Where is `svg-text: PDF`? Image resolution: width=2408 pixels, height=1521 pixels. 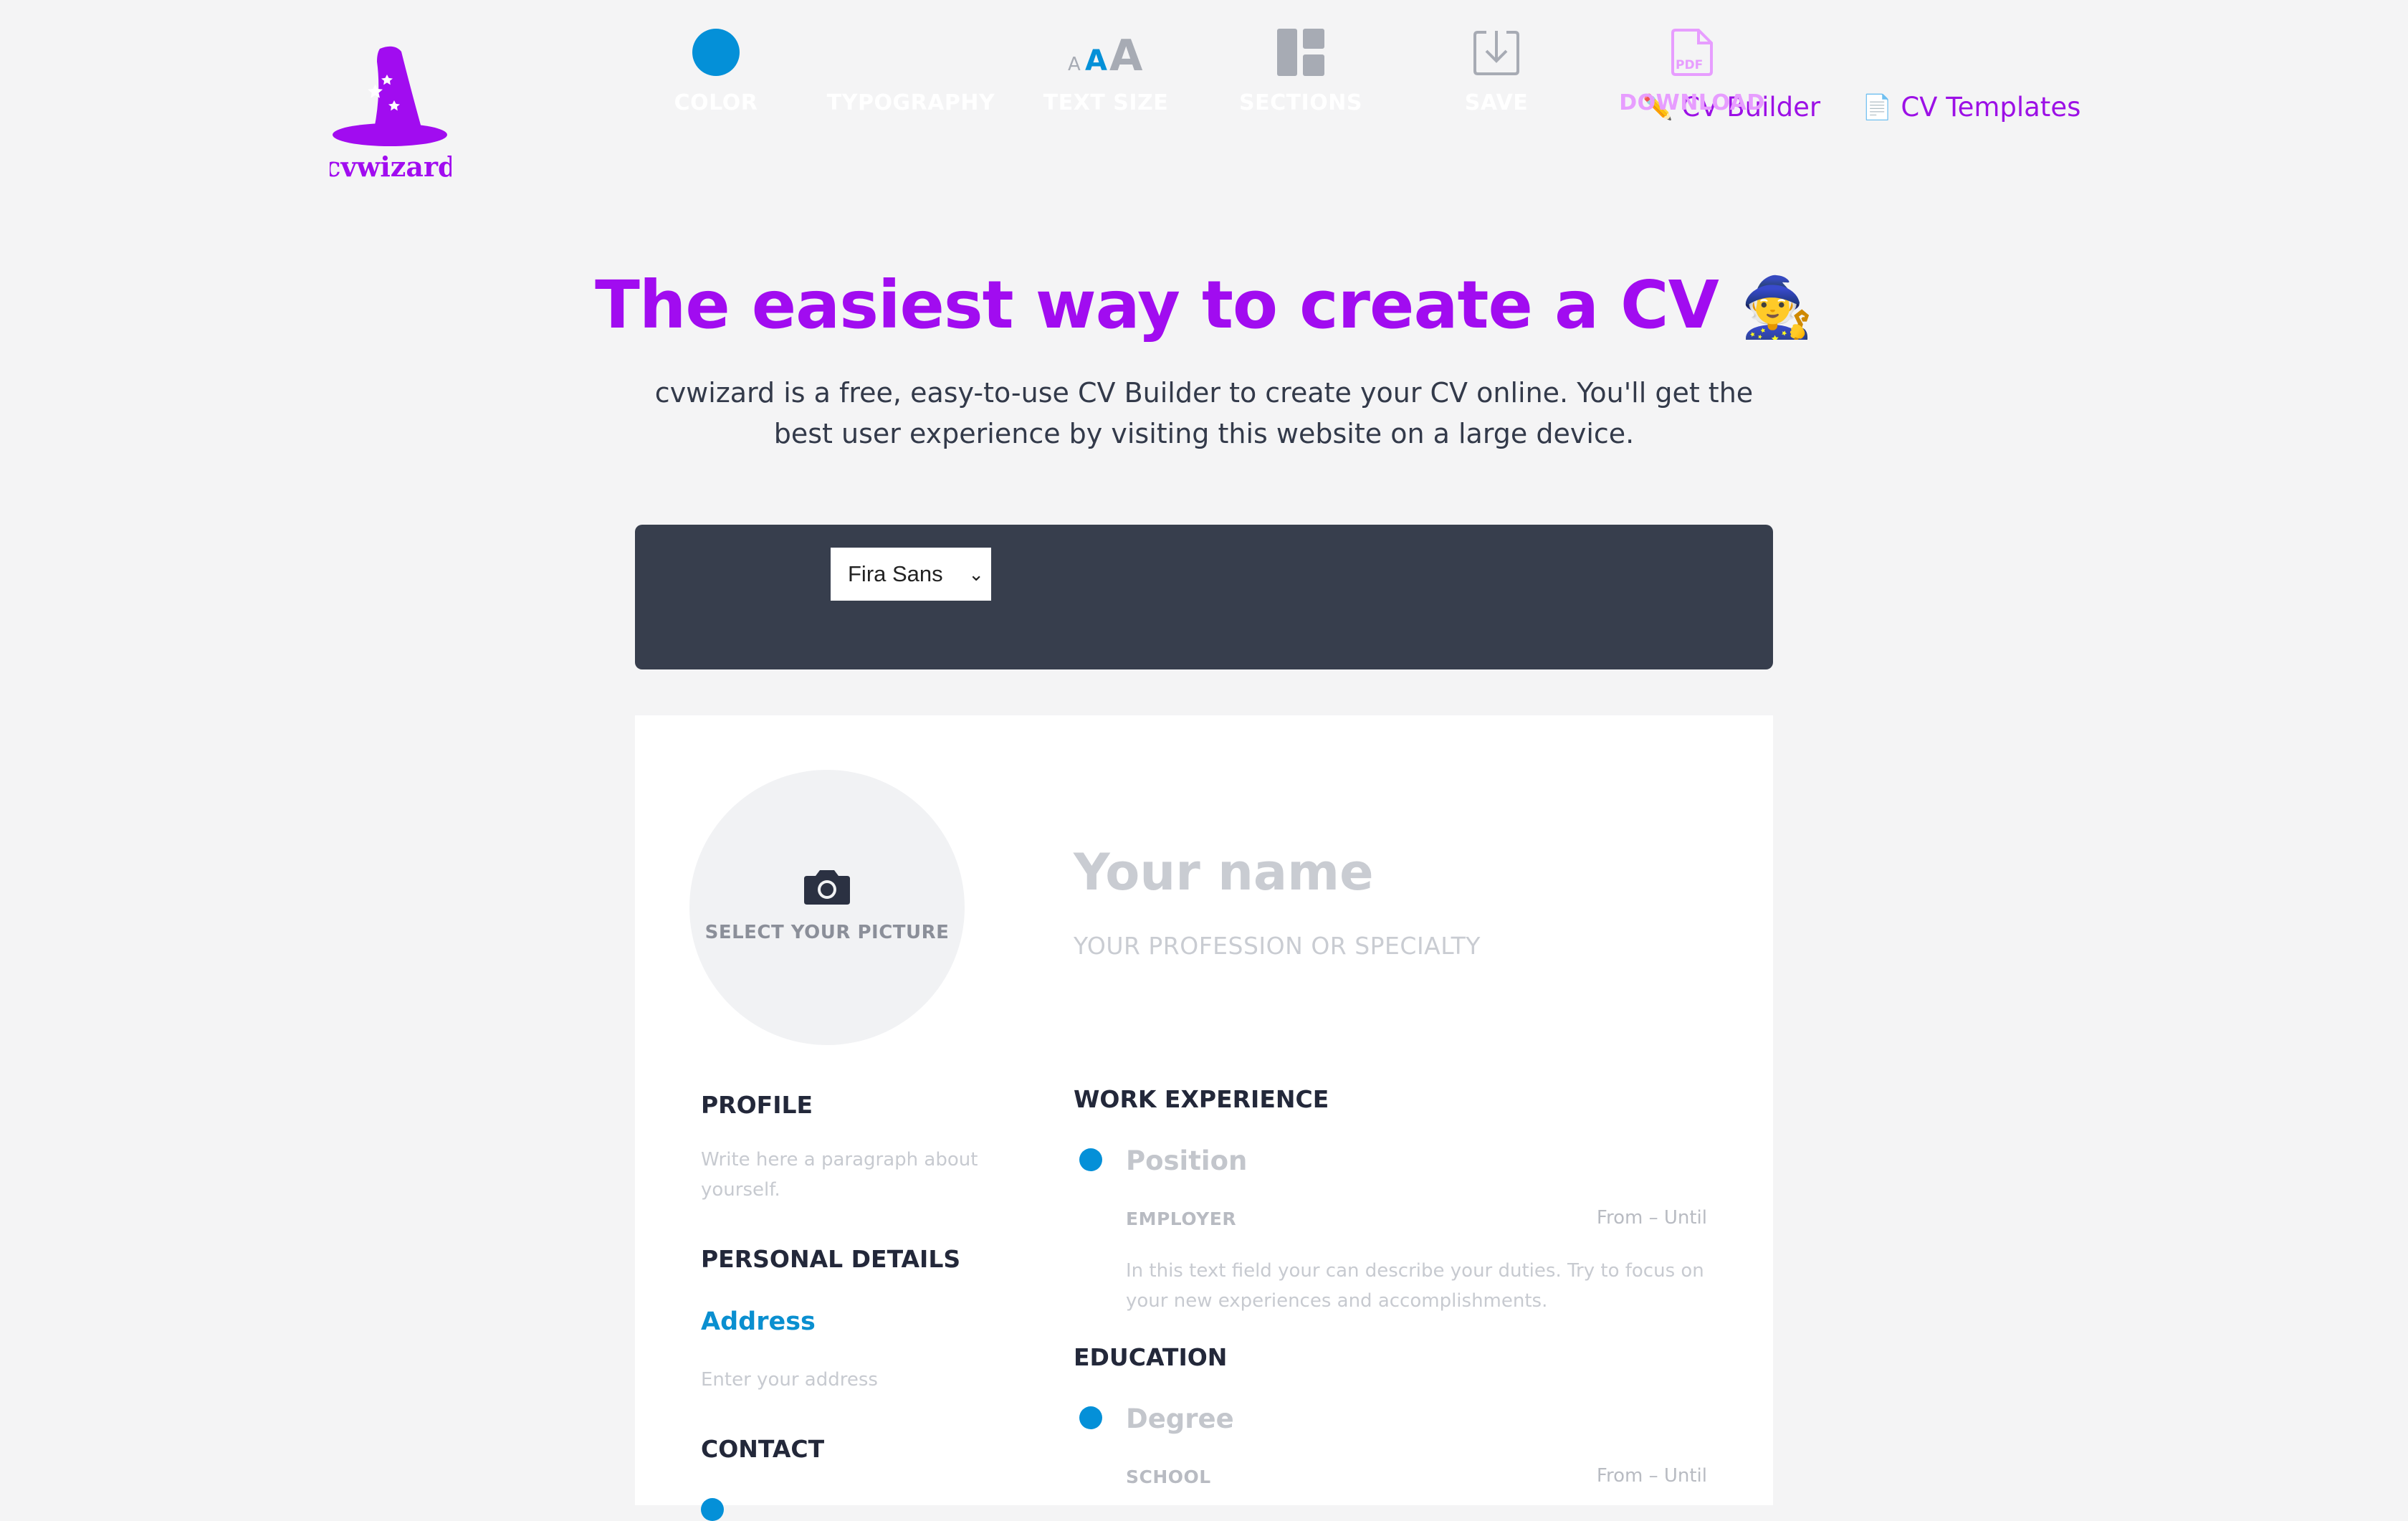 svg-text: PDF is located at coordinates (1689, 65).